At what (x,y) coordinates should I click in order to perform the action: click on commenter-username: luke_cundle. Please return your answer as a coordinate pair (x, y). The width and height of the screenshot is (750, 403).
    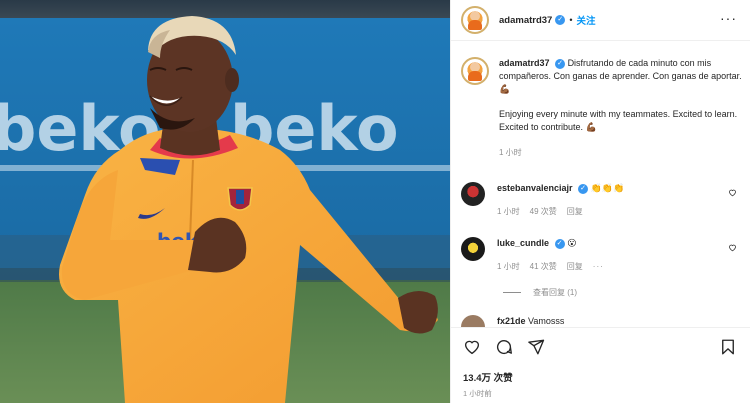
    Looking at the image, I should click on (523, 243).